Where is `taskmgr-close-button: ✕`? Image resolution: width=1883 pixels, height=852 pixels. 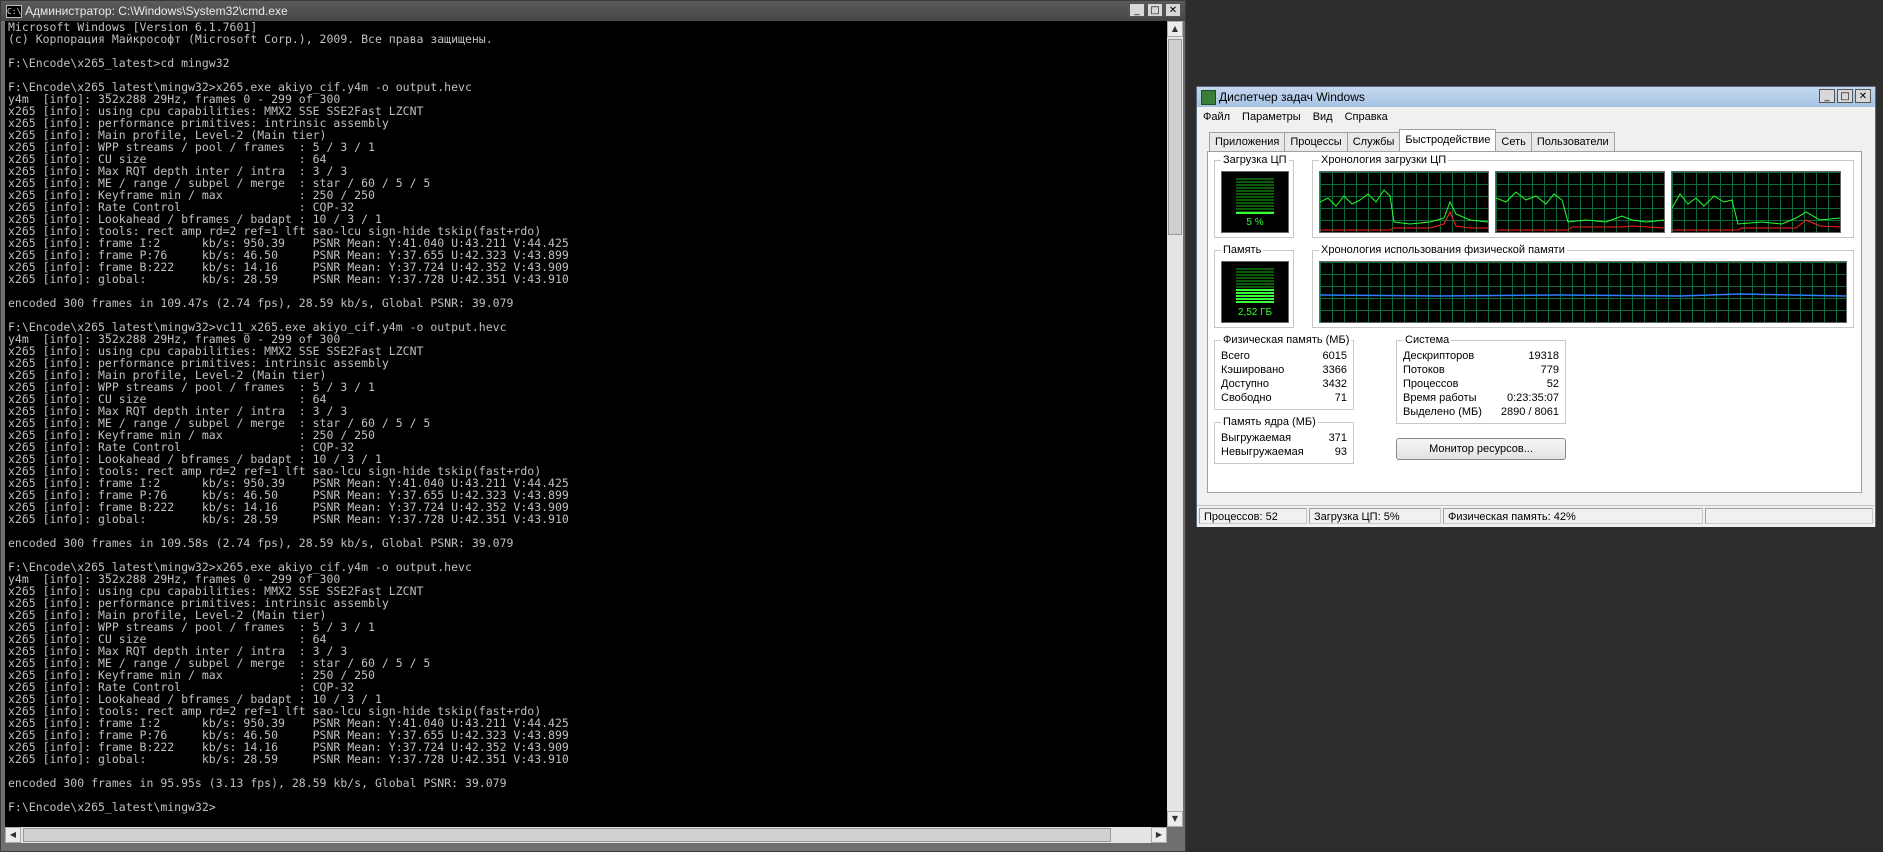
taskmgr-close-button: ✕ is located at coordinates (1863, 96).